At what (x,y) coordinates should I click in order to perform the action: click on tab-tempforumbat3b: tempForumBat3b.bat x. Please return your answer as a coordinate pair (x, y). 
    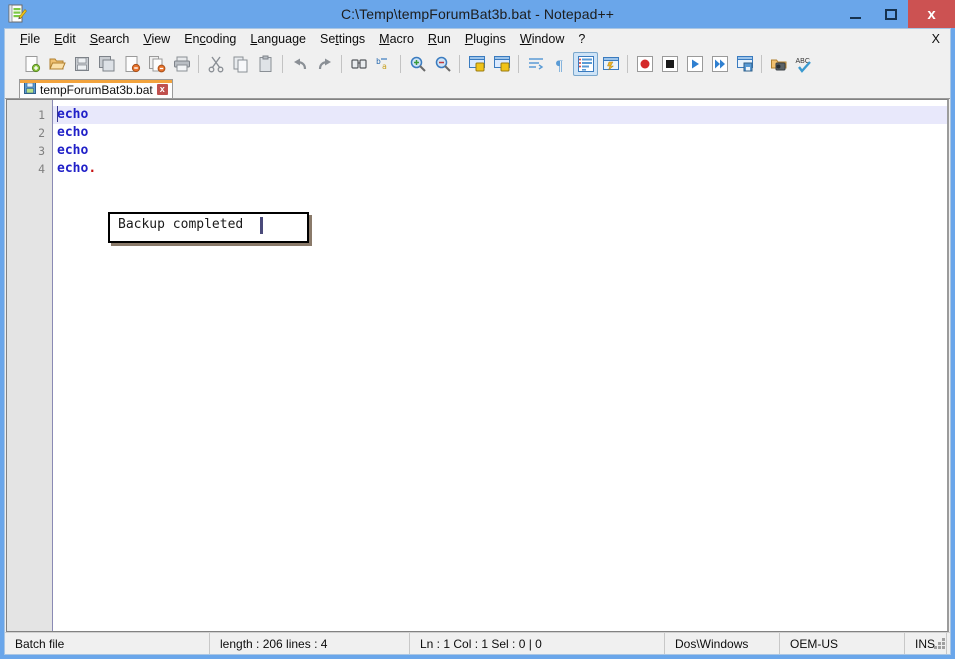
    Looking at the image, I should click on (96, 89).